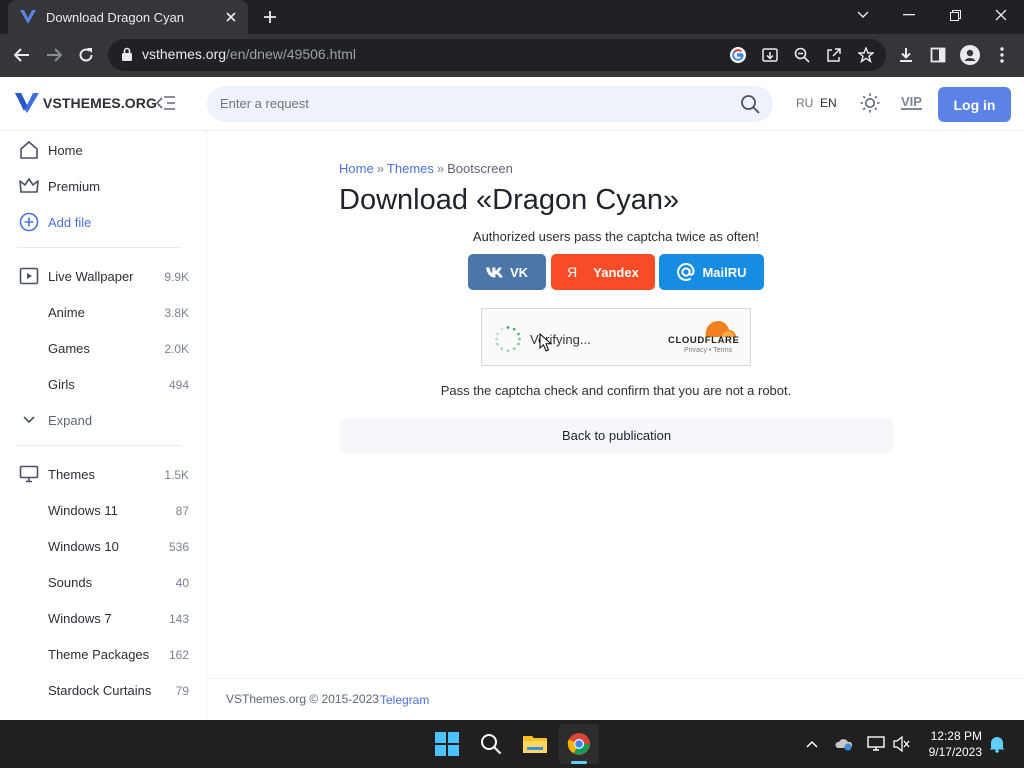  Describe the element at coordinates (70, 222) in the screenshot. I see `sidebar-item-label: Add file` at that location.